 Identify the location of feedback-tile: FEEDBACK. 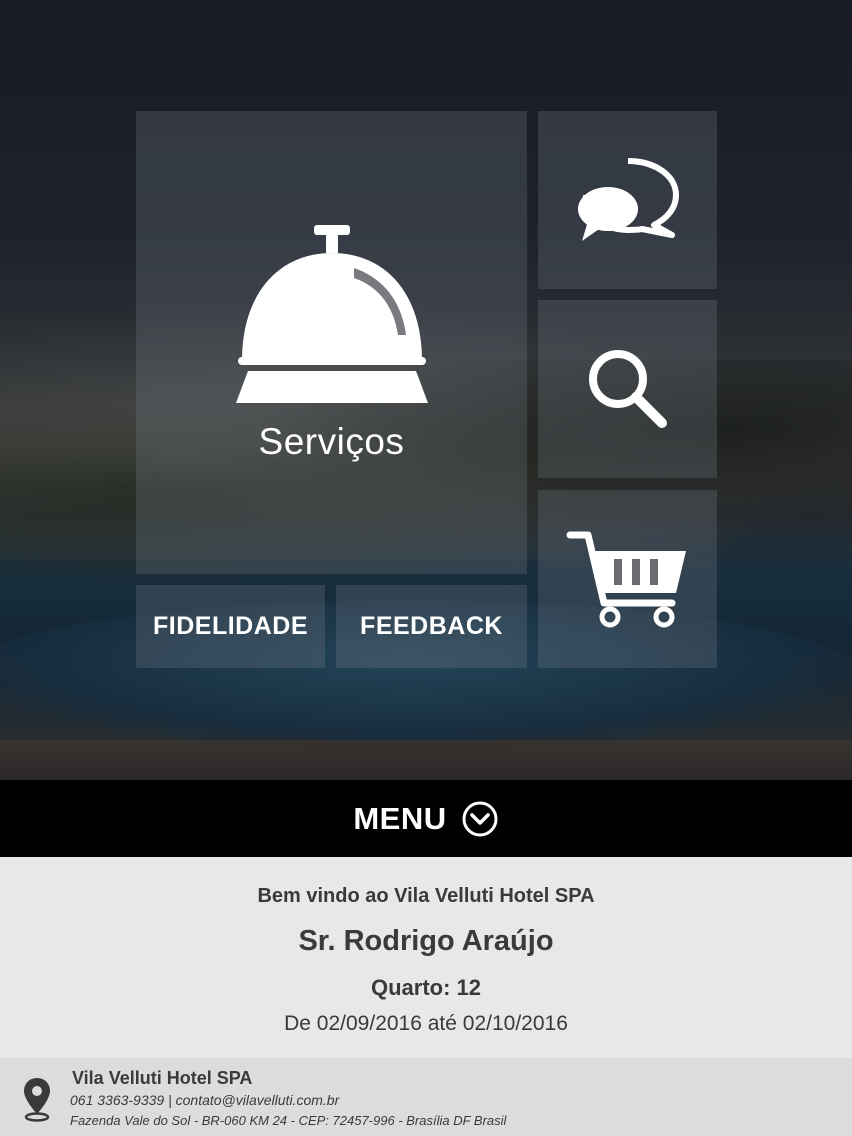
(431, 626).